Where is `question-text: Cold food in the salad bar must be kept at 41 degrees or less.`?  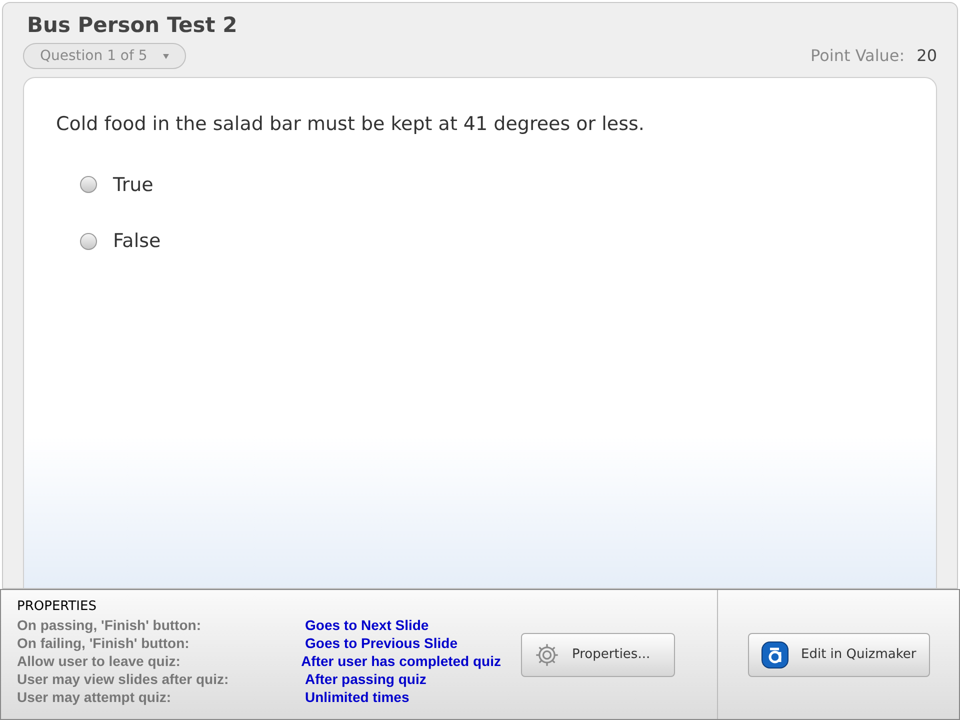 question-text: Cold food in the salad bar must be kept at 41 degrees or less. is located at coordinates (351, 124).